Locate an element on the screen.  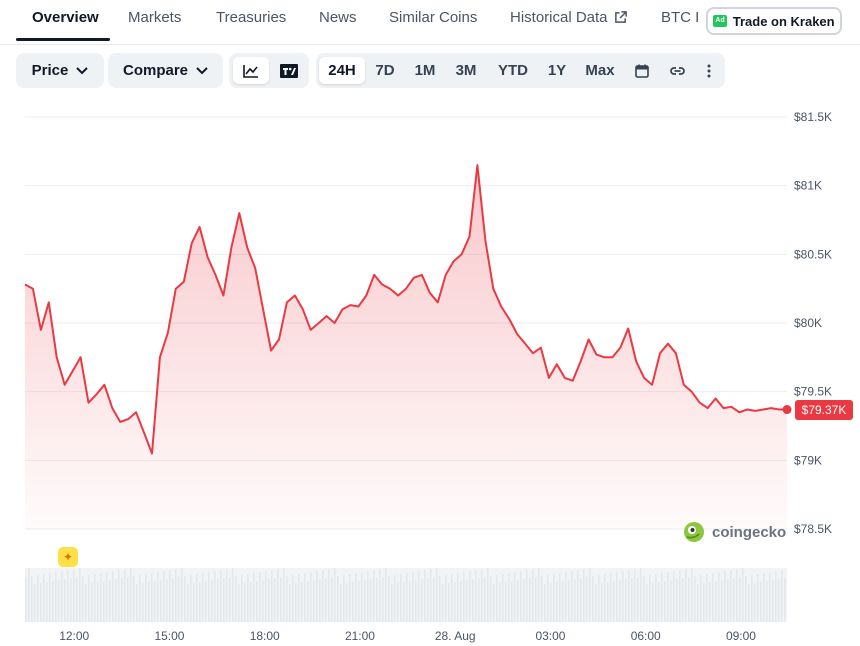
event-marker: ✦ is located at coordinates (68, 557).